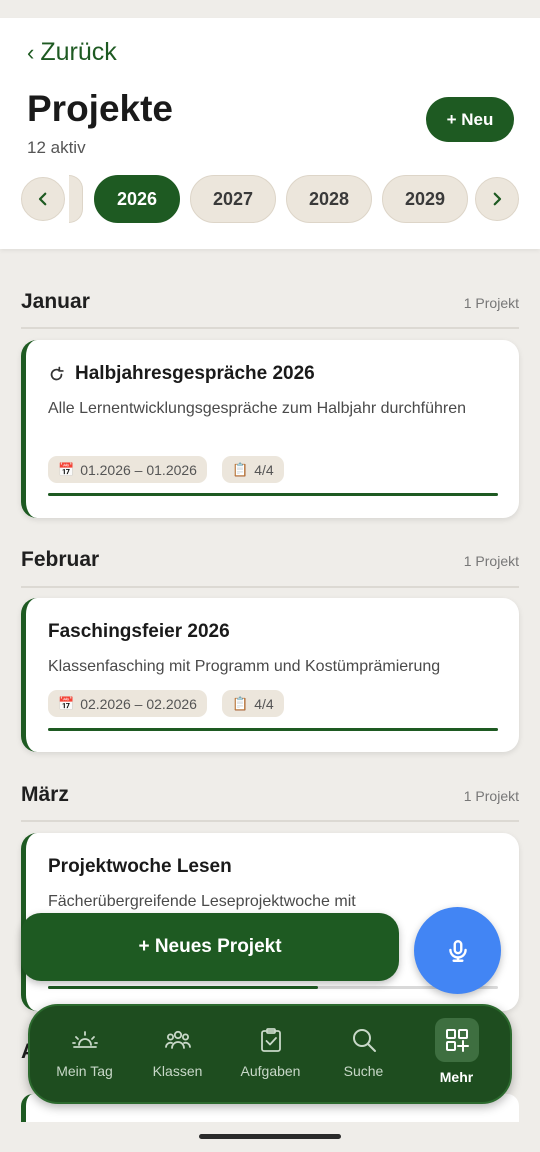  I want to click on chevron-left-icon: ‹, so click(31, 52).